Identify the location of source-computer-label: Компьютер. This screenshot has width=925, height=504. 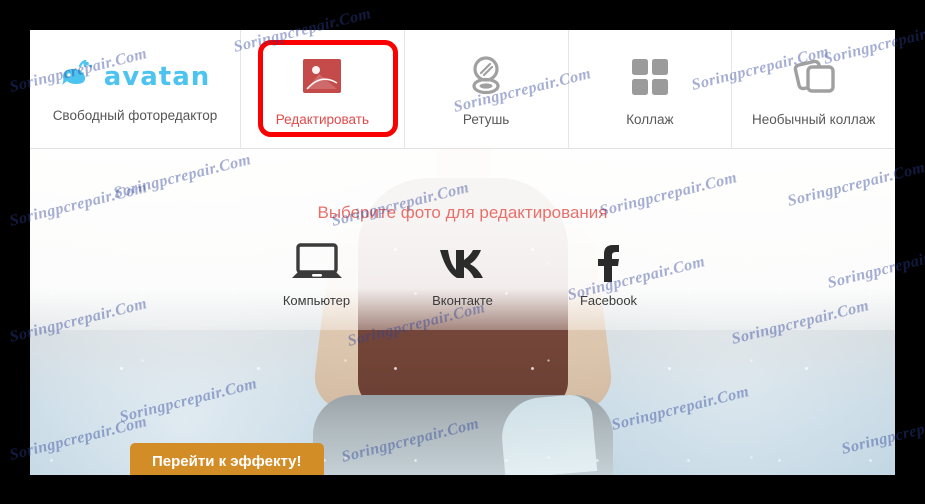
(316, 300).